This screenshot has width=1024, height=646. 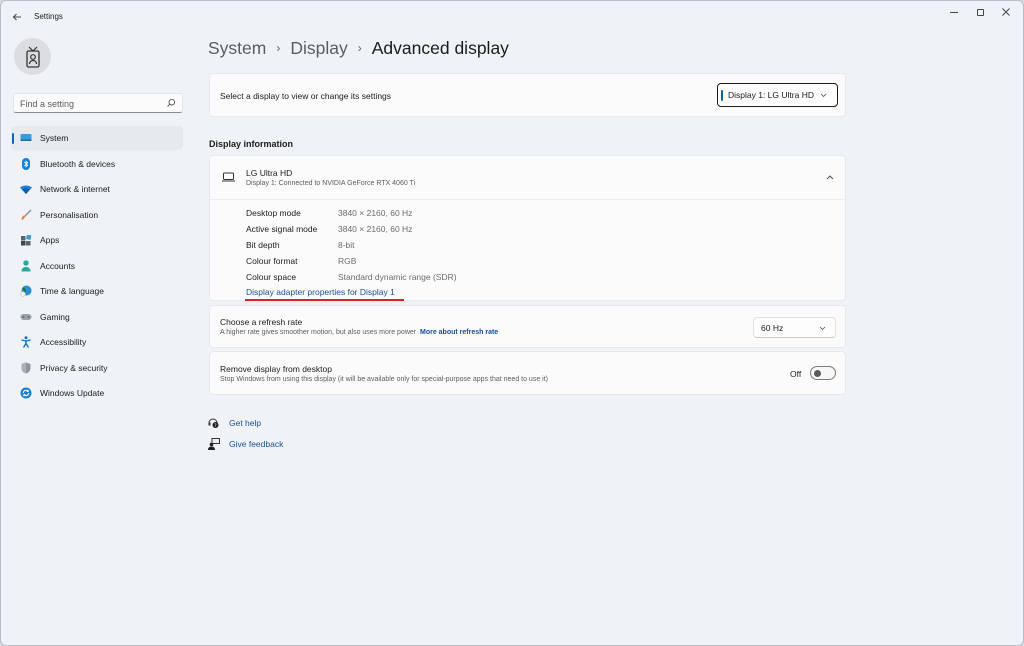 I want to click on paintbrush-icon, so click(x=26, y=215).